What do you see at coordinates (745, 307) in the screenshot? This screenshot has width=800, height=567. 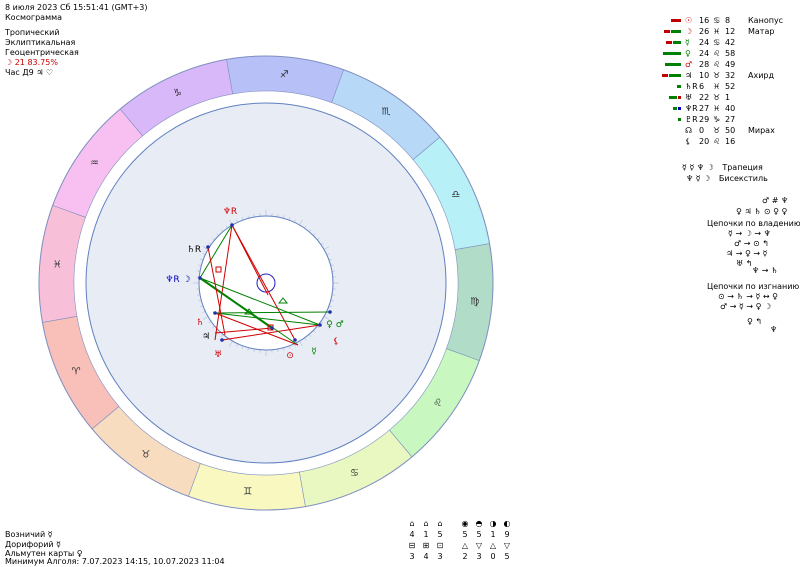 I see `exile-line: ♂ → ☿ → ♀ ☽` at bounding box center [745, 307].